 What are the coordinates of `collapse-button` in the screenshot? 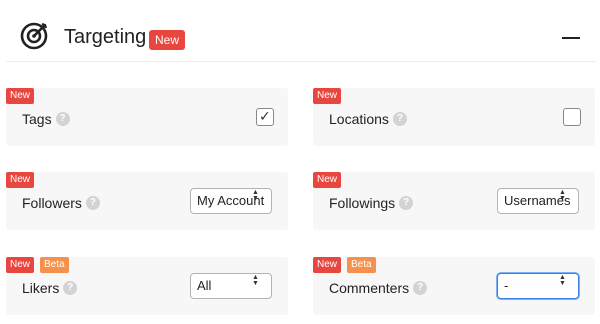 It's located at (571, 37).